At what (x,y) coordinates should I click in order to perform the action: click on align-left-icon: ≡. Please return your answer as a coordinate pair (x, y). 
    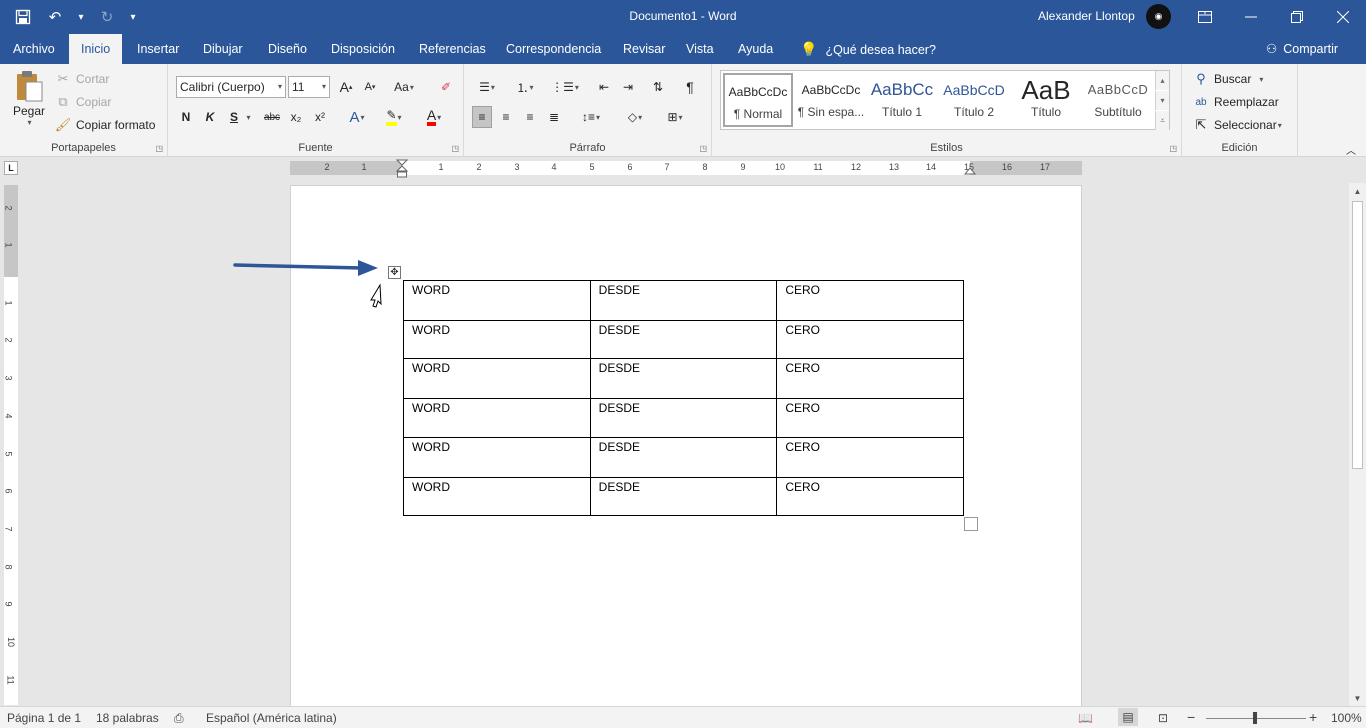
    Looking at the image, I should click on (482, 117).